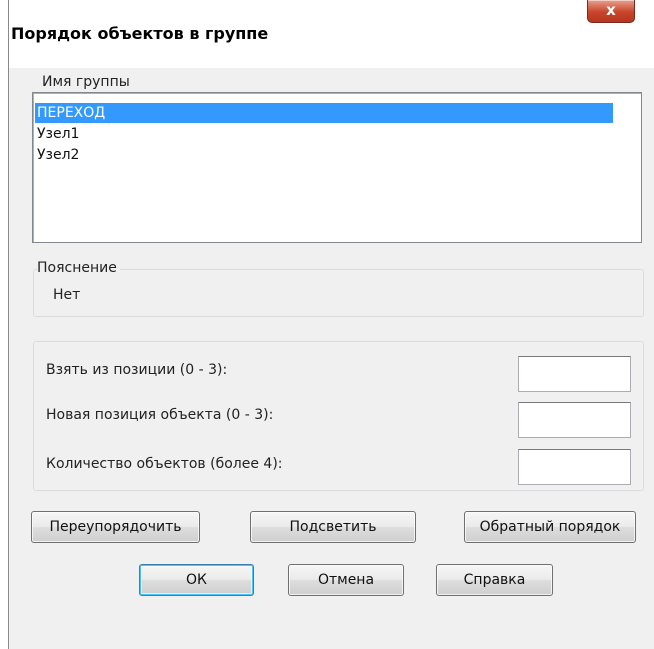 This screenshot has height=649, width=654. I want to click on cancel-button: Отмена, so click(346, 580).